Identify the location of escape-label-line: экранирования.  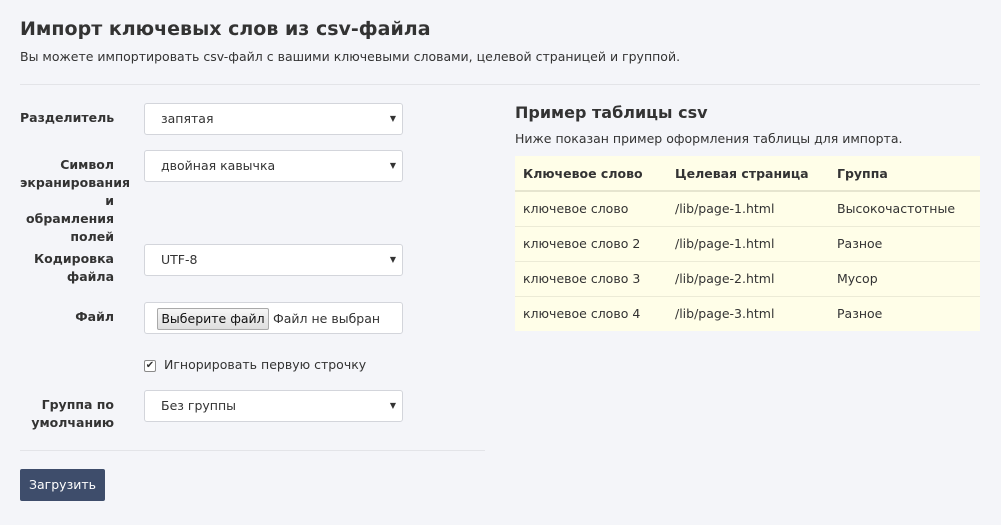
(75, 182).